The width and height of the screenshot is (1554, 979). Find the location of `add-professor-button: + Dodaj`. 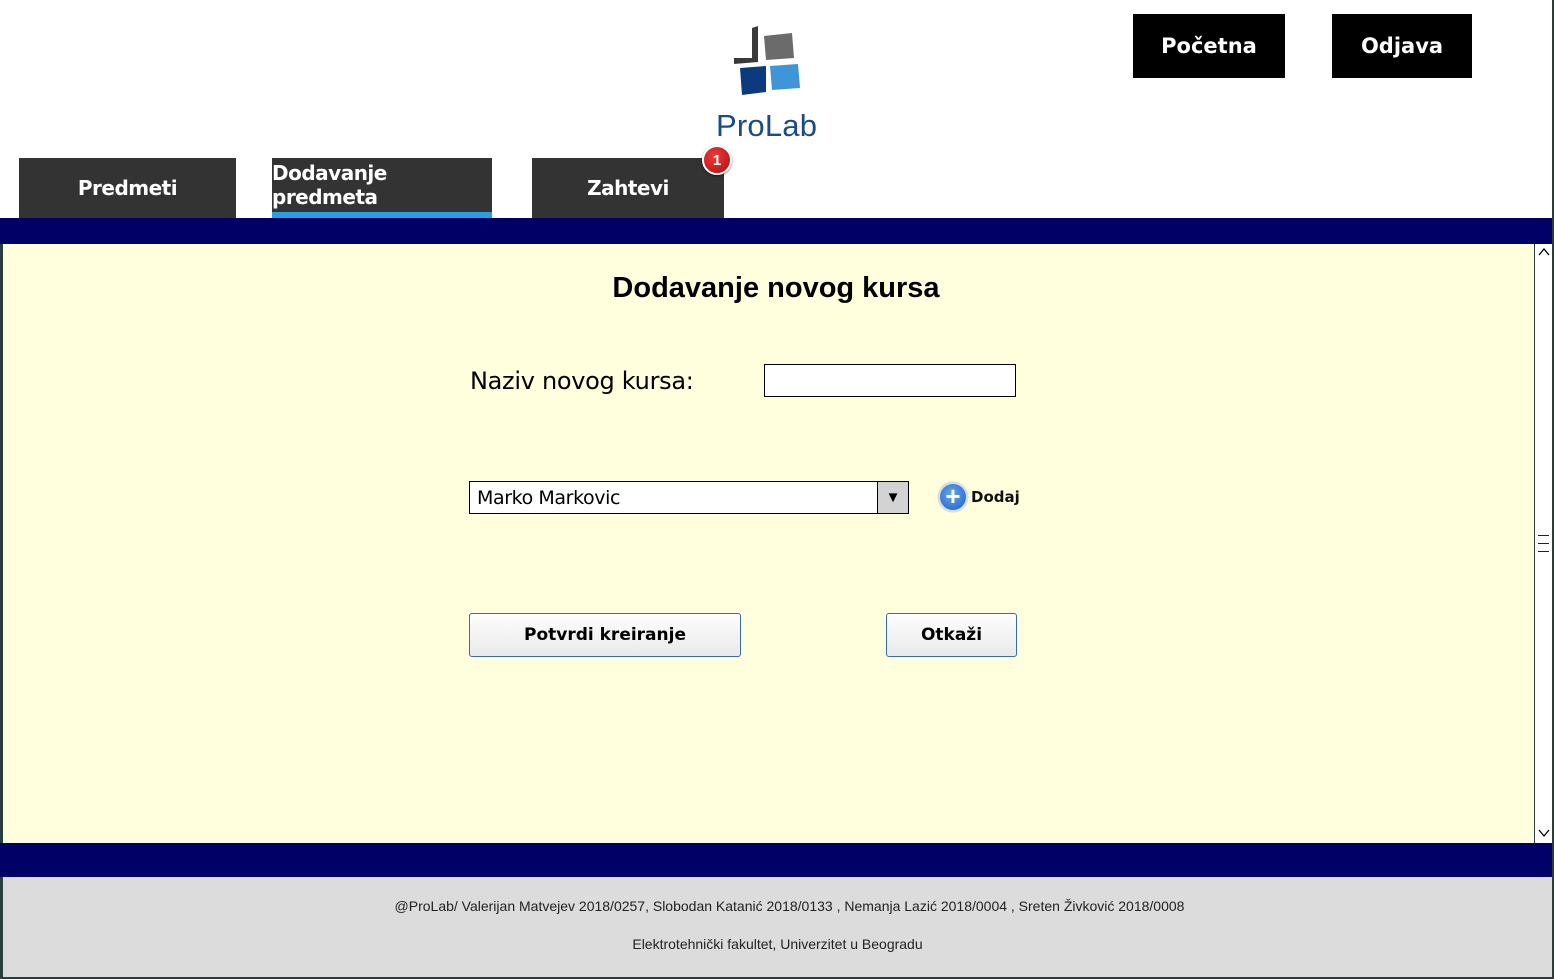

add-professor-button: + Dodaj is located at coordinates (979, 497).